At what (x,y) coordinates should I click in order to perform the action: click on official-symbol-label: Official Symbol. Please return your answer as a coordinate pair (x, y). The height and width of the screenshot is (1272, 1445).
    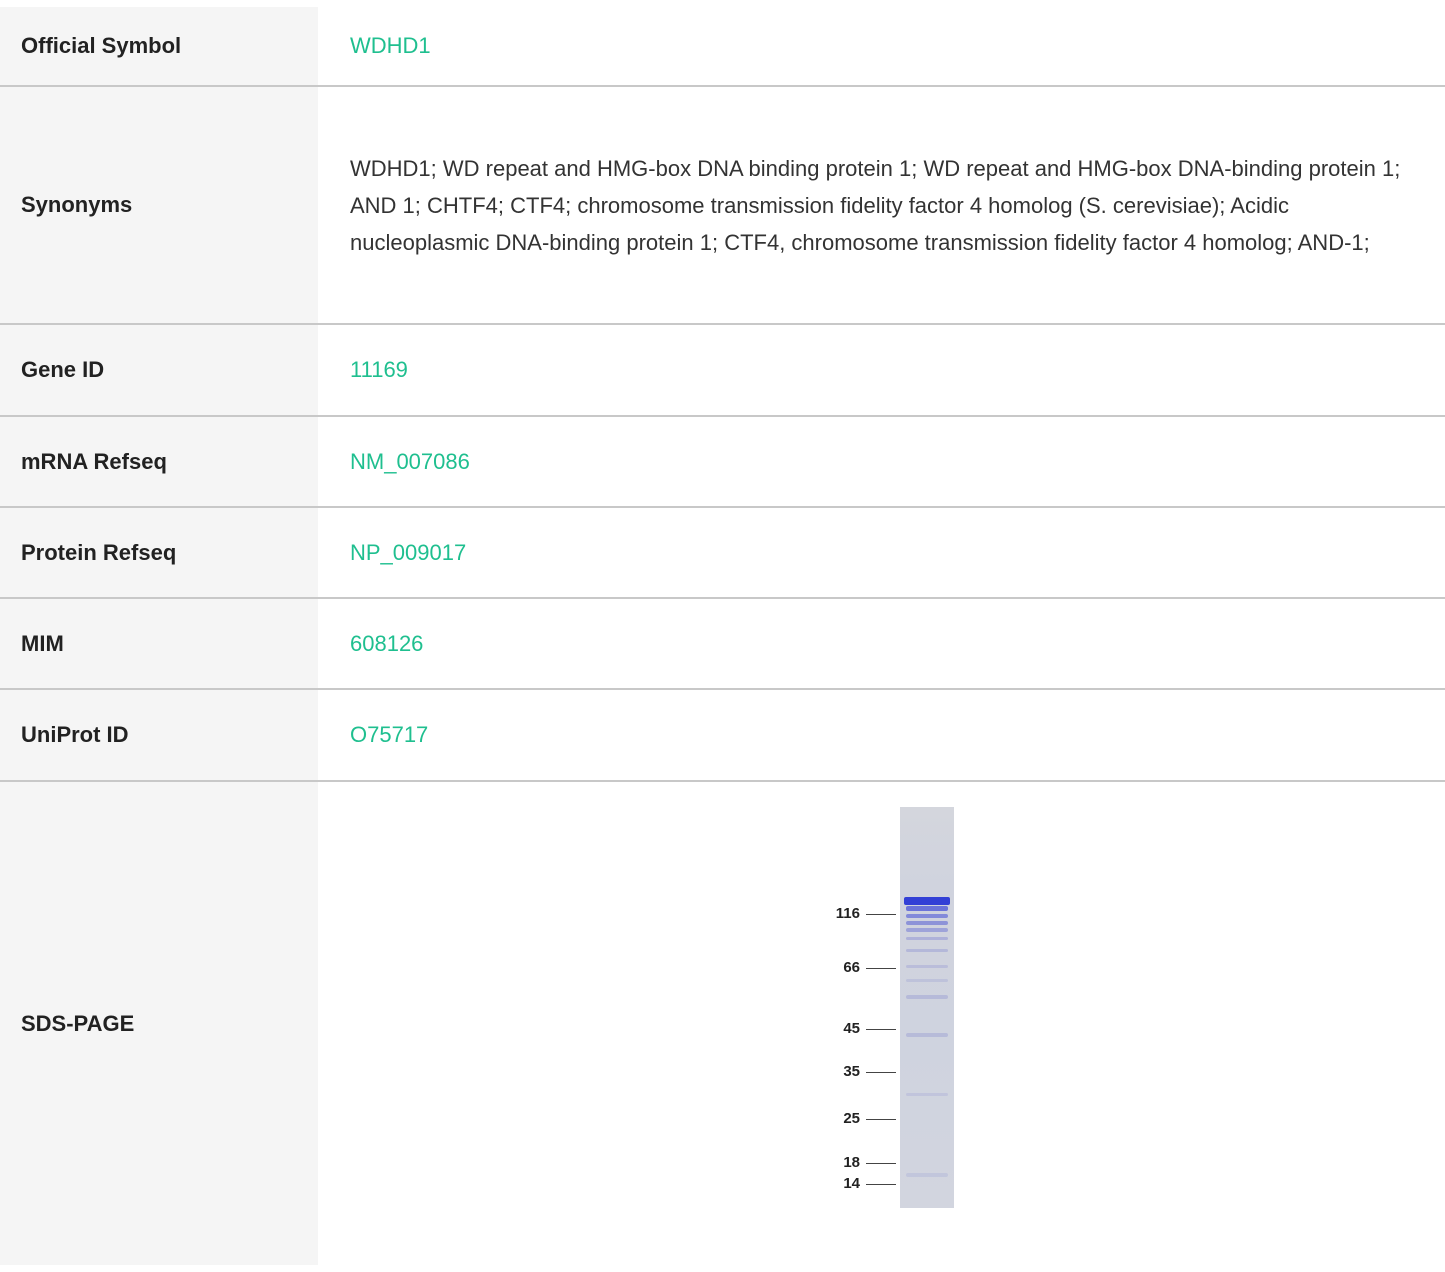
    Looking at the image, I should click on (159, 46).